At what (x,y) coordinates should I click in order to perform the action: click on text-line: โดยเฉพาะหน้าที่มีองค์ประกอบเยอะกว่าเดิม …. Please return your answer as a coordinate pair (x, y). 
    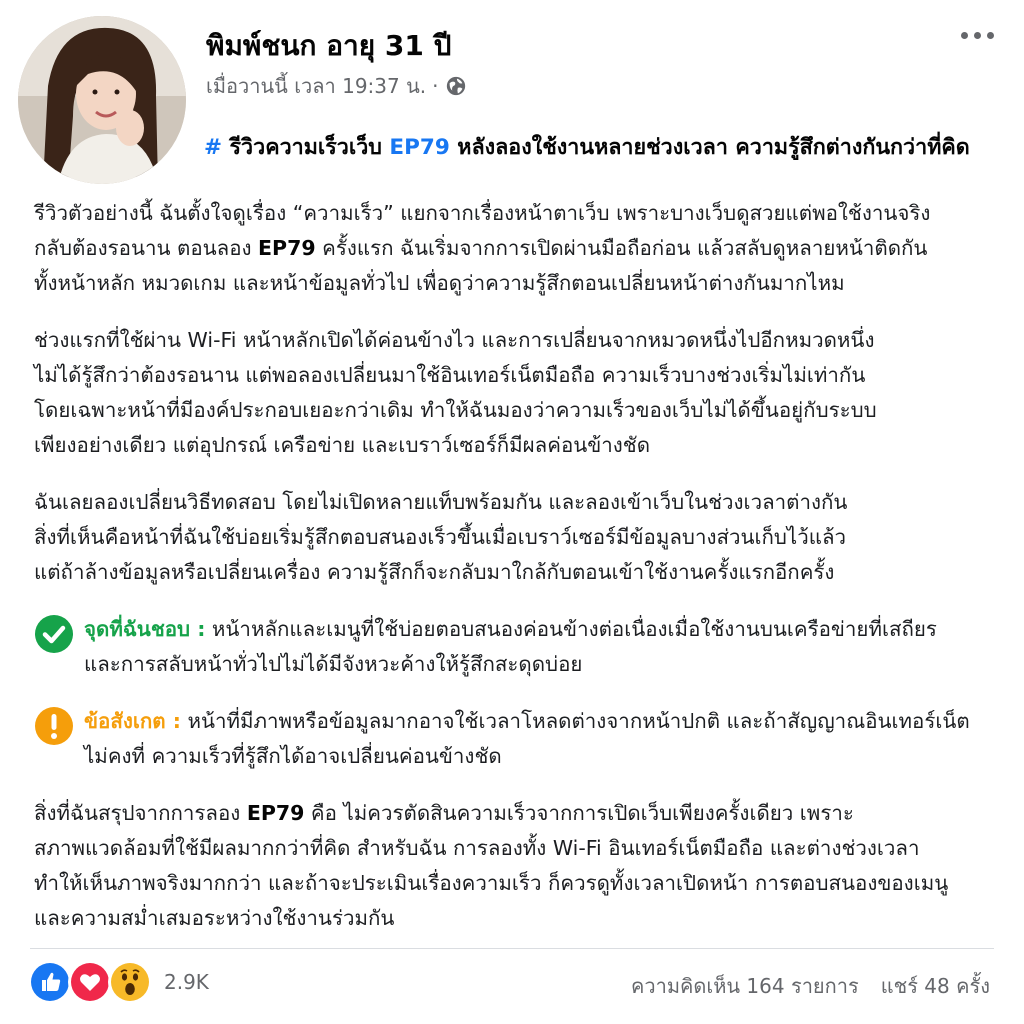
    Looking at the image, I should click on (455, 410).